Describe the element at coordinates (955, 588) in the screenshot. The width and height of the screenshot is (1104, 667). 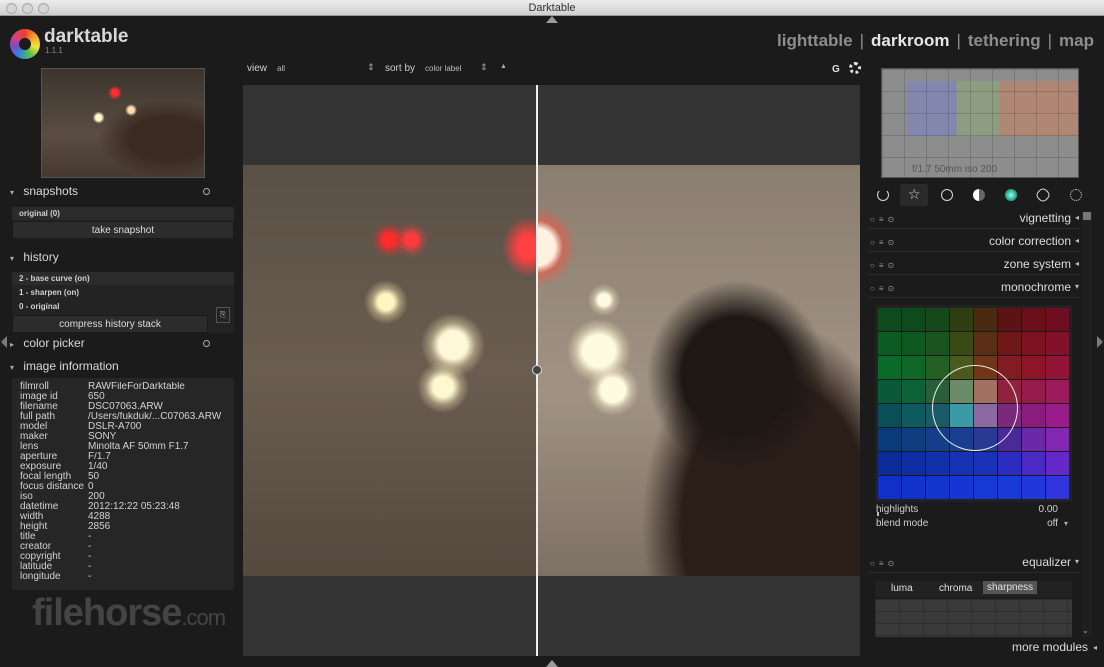
I see `tab-chroma: chroma` at that location.